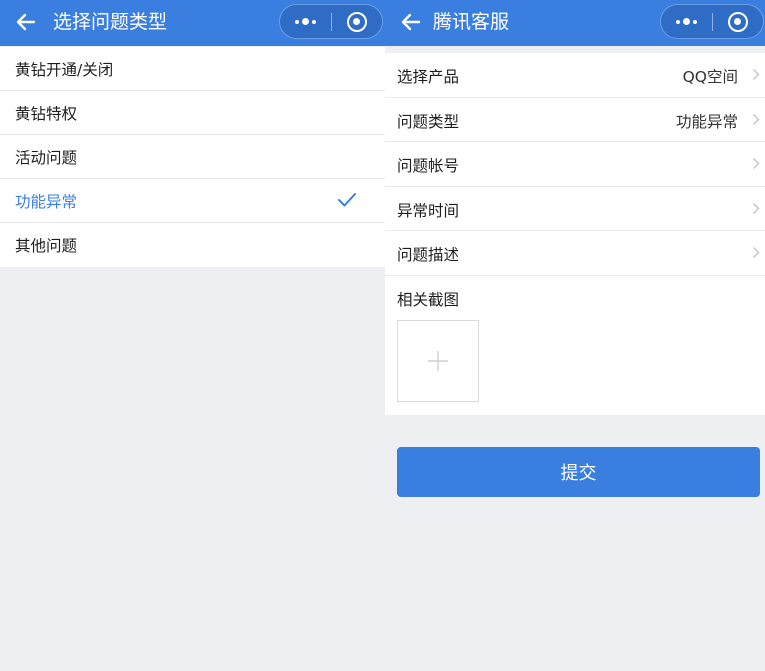  I want to click on option-label: 黄钻特权, so click(46, 113).